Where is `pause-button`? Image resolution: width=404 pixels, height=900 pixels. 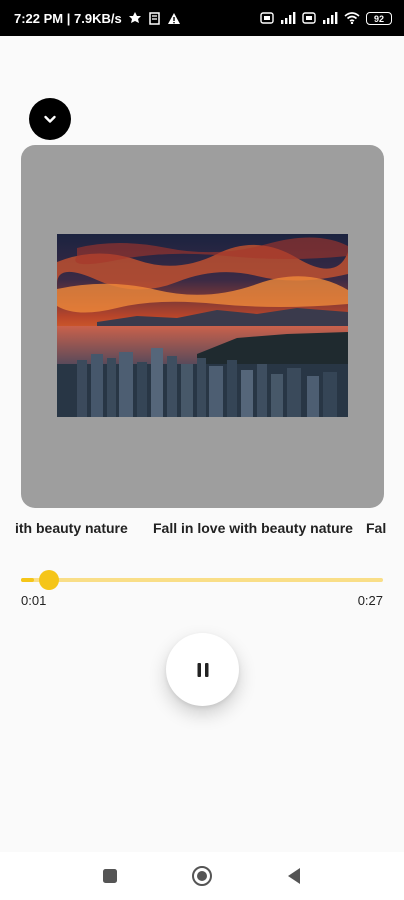 pause-button is located at coordinates (202, 669).